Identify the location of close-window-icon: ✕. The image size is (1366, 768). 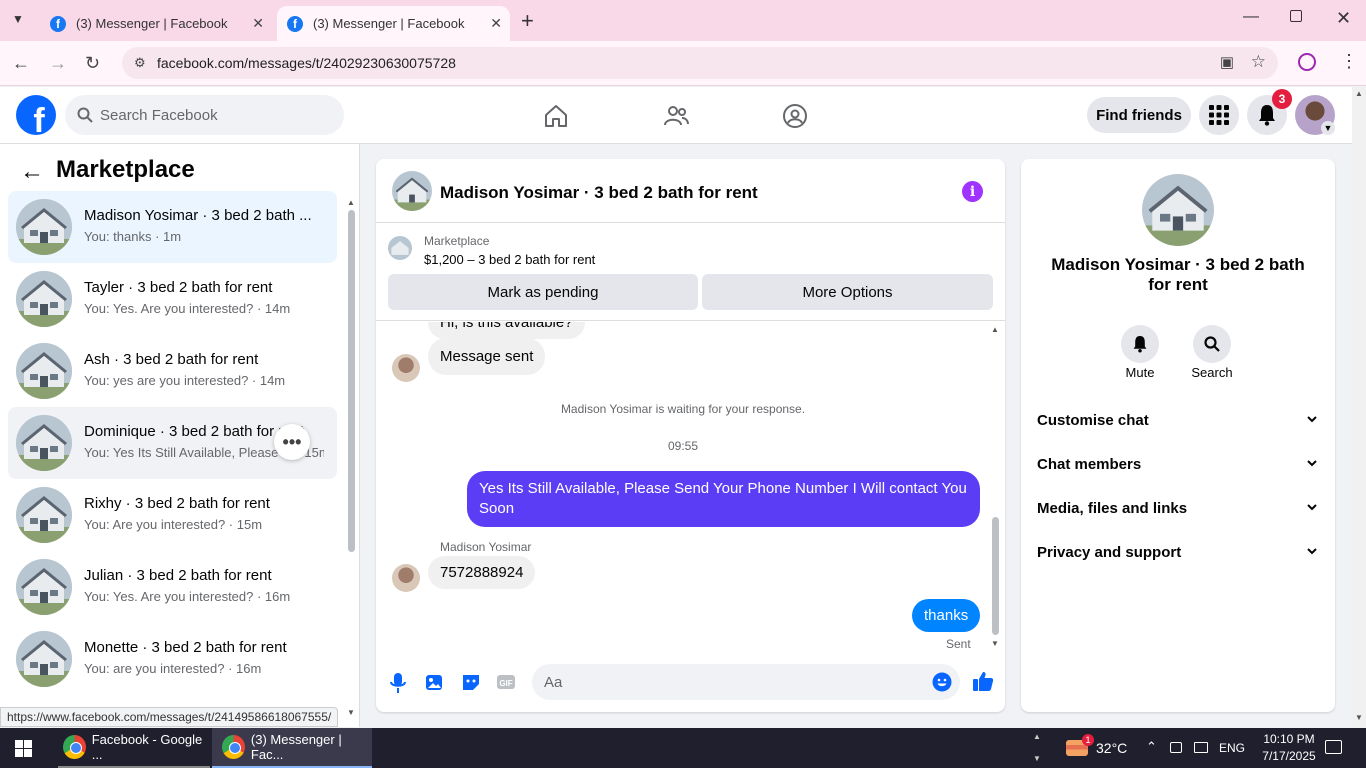
(1343, 18).